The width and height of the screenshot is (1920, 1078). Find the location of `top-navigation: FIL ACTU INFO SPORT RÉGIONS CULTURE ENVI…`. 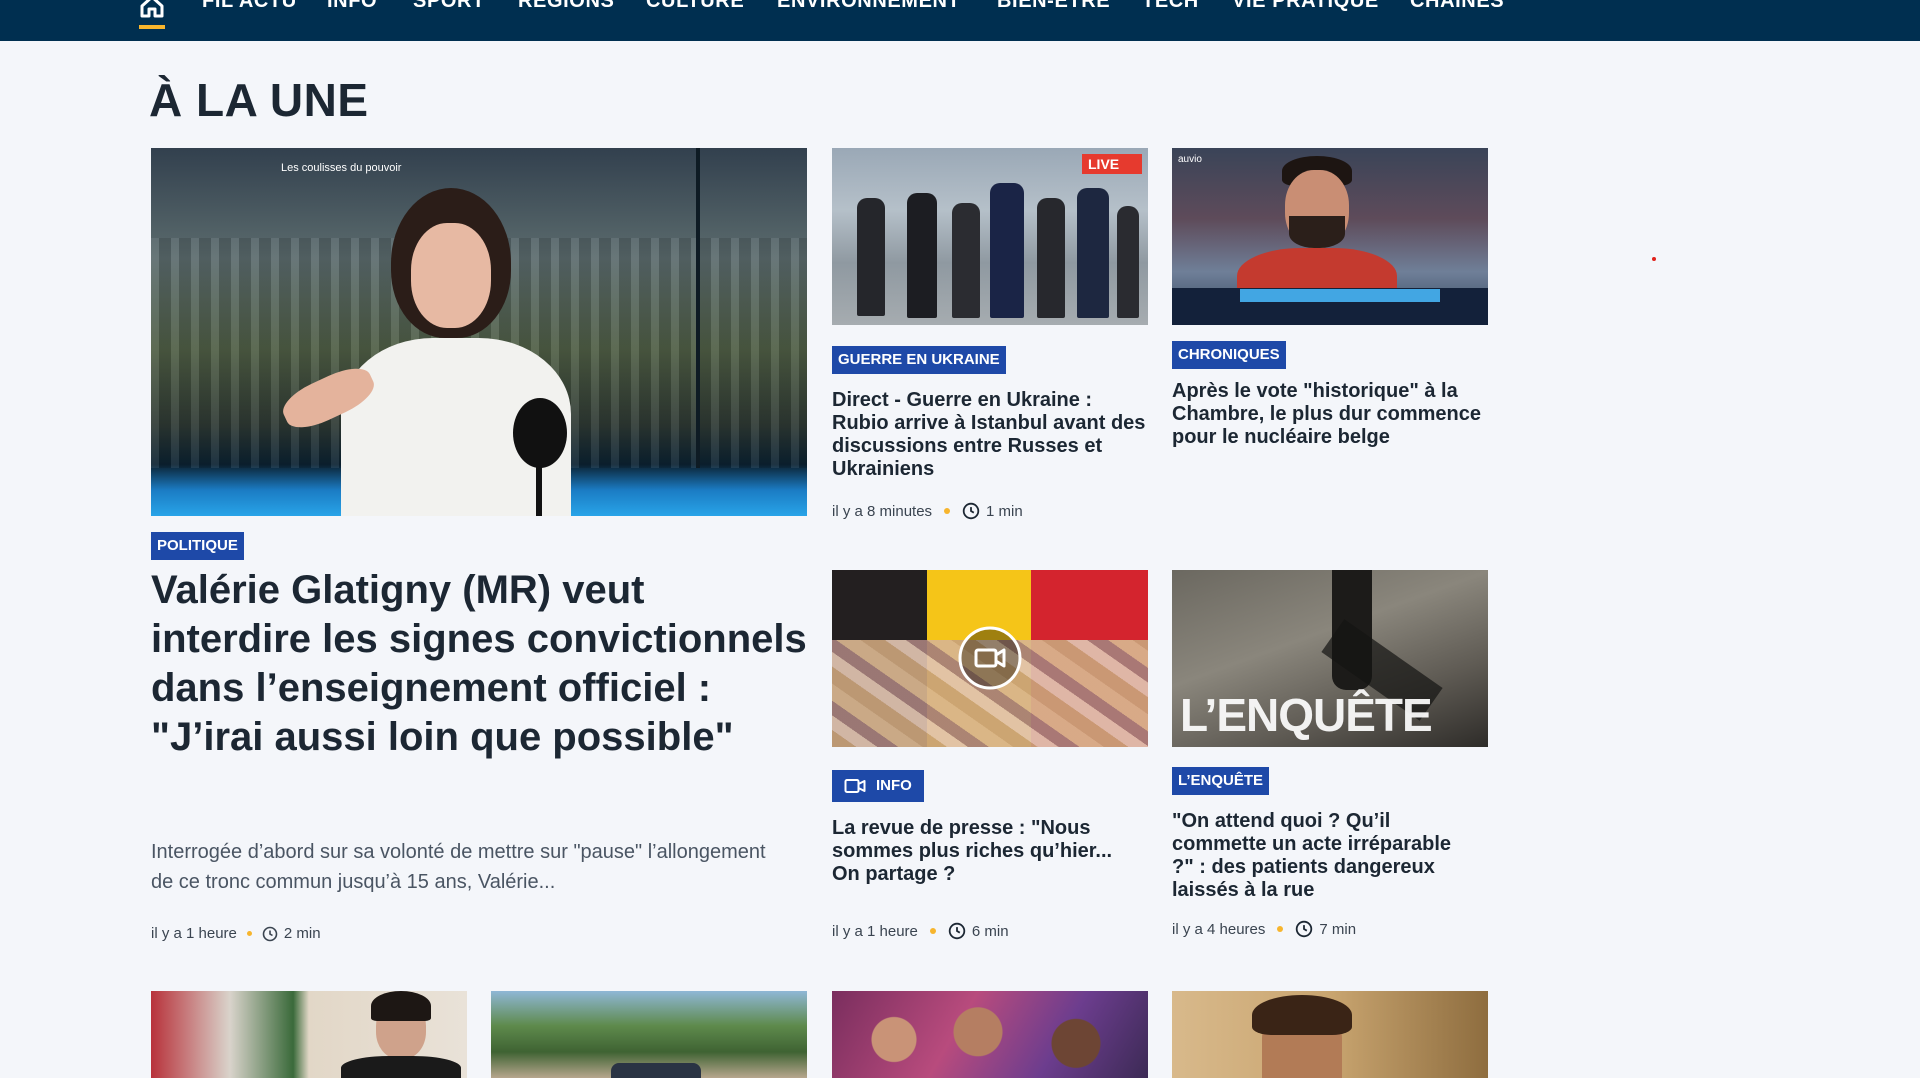

top-navigation: FIL ACTU INFO SPORT RÉGIONS CULTURE ENVI… is located at coordinates (960, 20).